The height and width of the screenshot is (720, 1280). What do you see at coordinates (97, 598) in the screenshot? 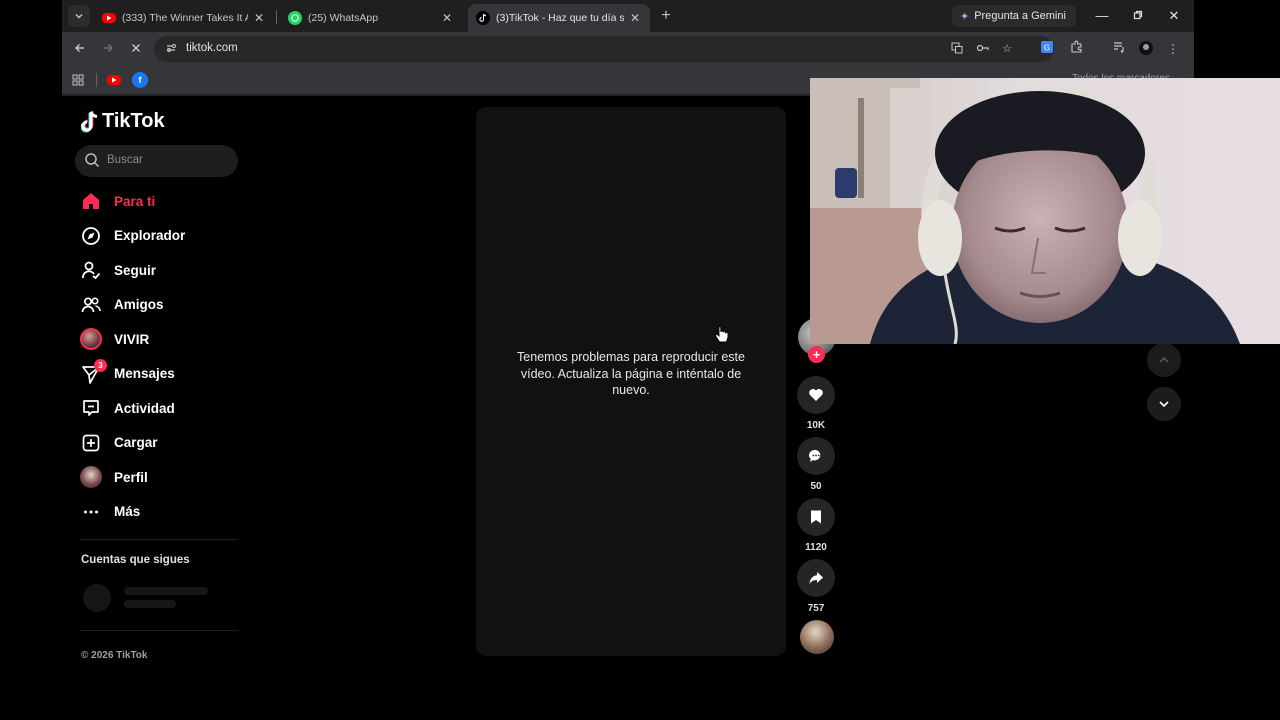
I see `skeleton-avatar` at bounding box center [97, 598].